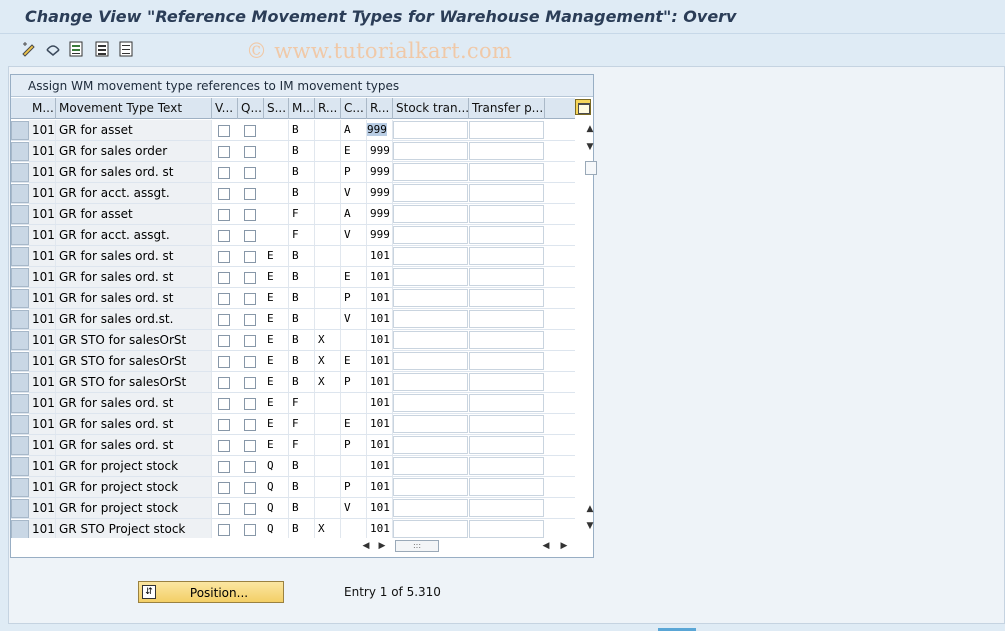  I want to click on details-icon, so click(76, 49).